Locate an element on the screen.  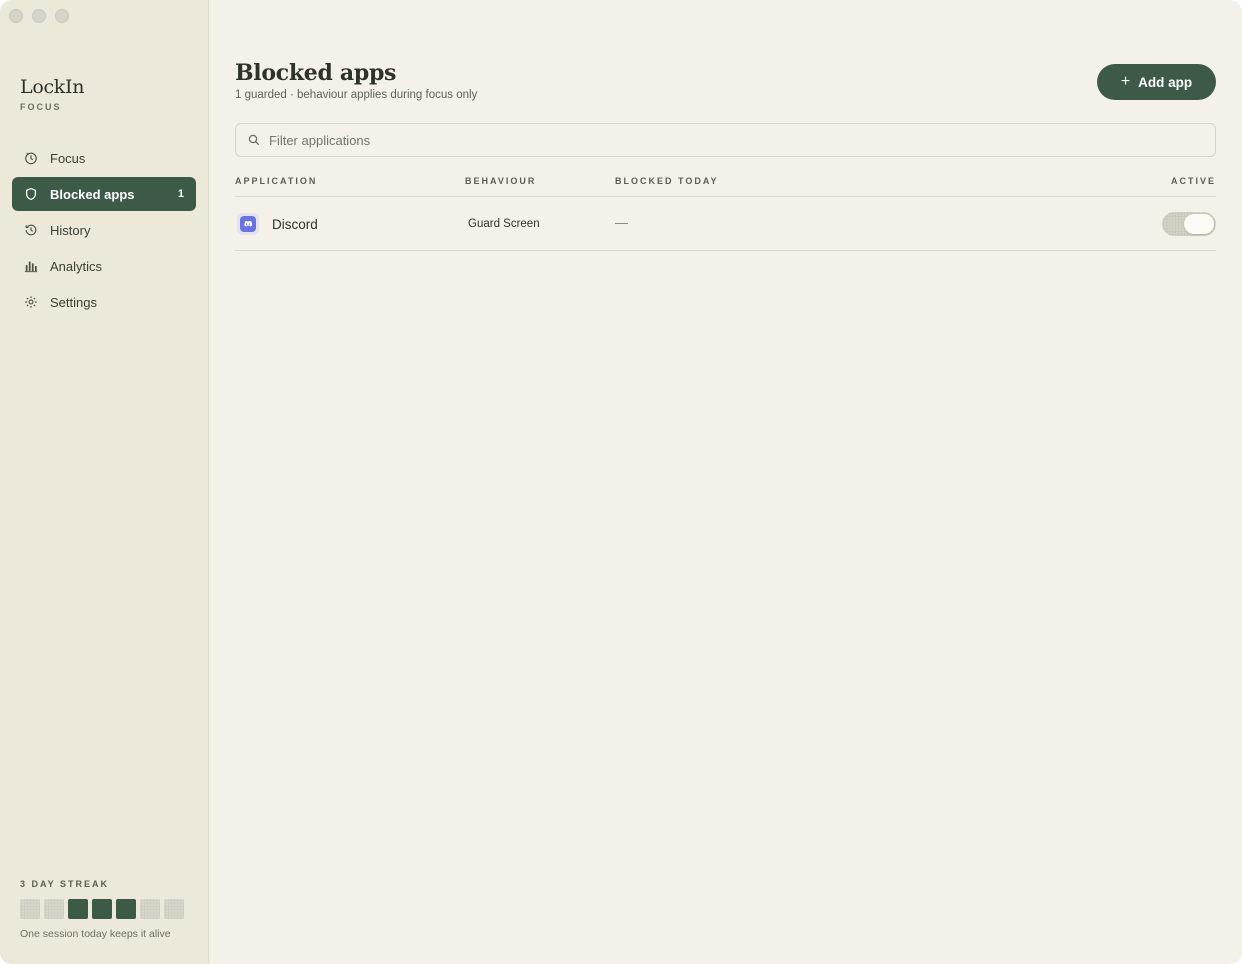
sidebar-item-label: History is located at coordinates (70, 230).